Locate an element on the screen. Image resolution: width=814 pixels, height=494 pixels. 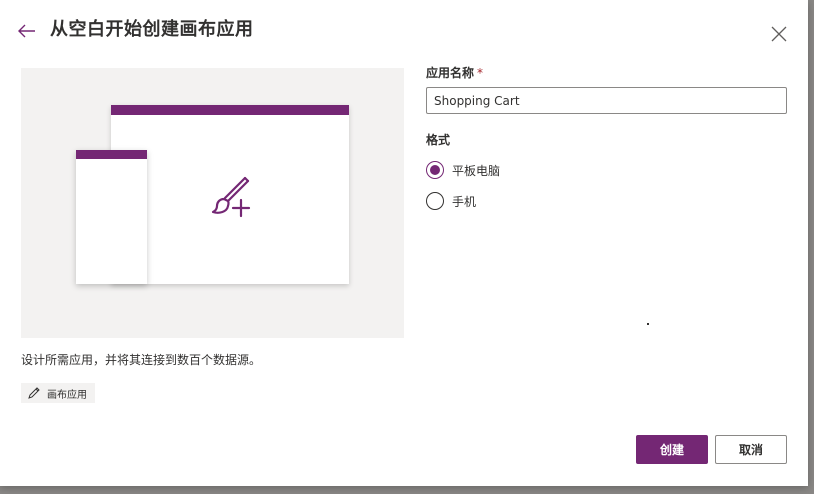
radio-tablet is located at coordinates (435, 170).